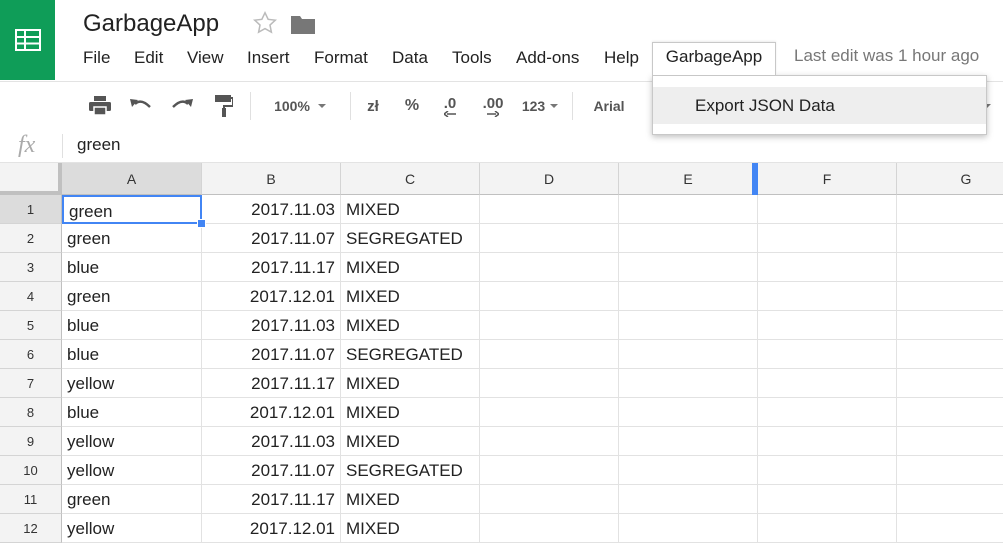 This screenshot has width=1003, height=550. Describe the element at coordinates (201, 223) in the screenshot. I see `fill-handle` at that location.